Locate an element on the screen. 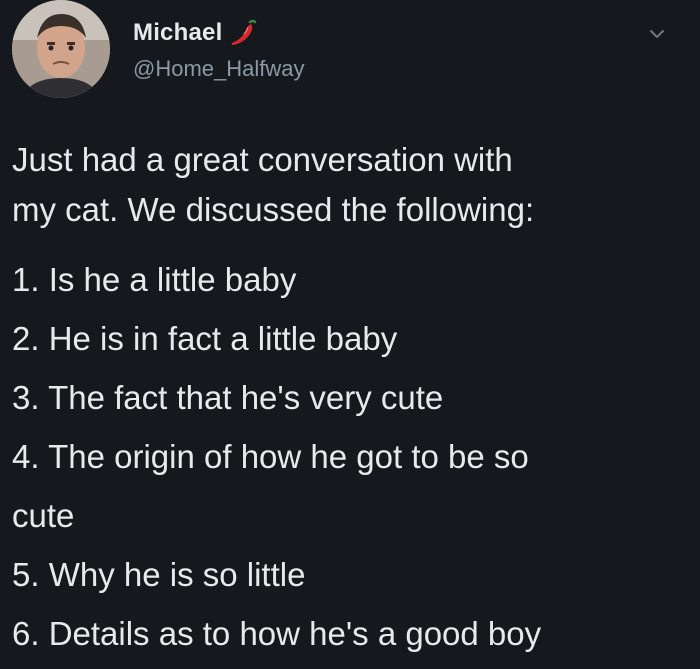 This screenshot has height=669, width=700. user-name-row: Michael is located at coordinates (195, 33).